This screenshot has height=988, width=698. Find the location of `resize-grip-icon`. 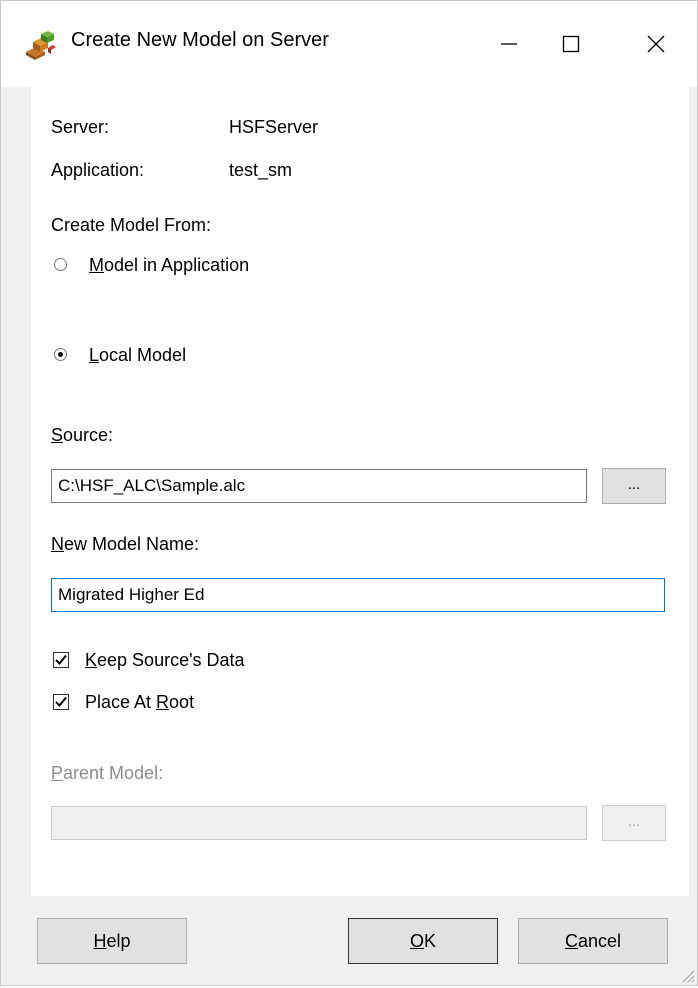

resize-grip-icon is located at coordinates (687, 975).